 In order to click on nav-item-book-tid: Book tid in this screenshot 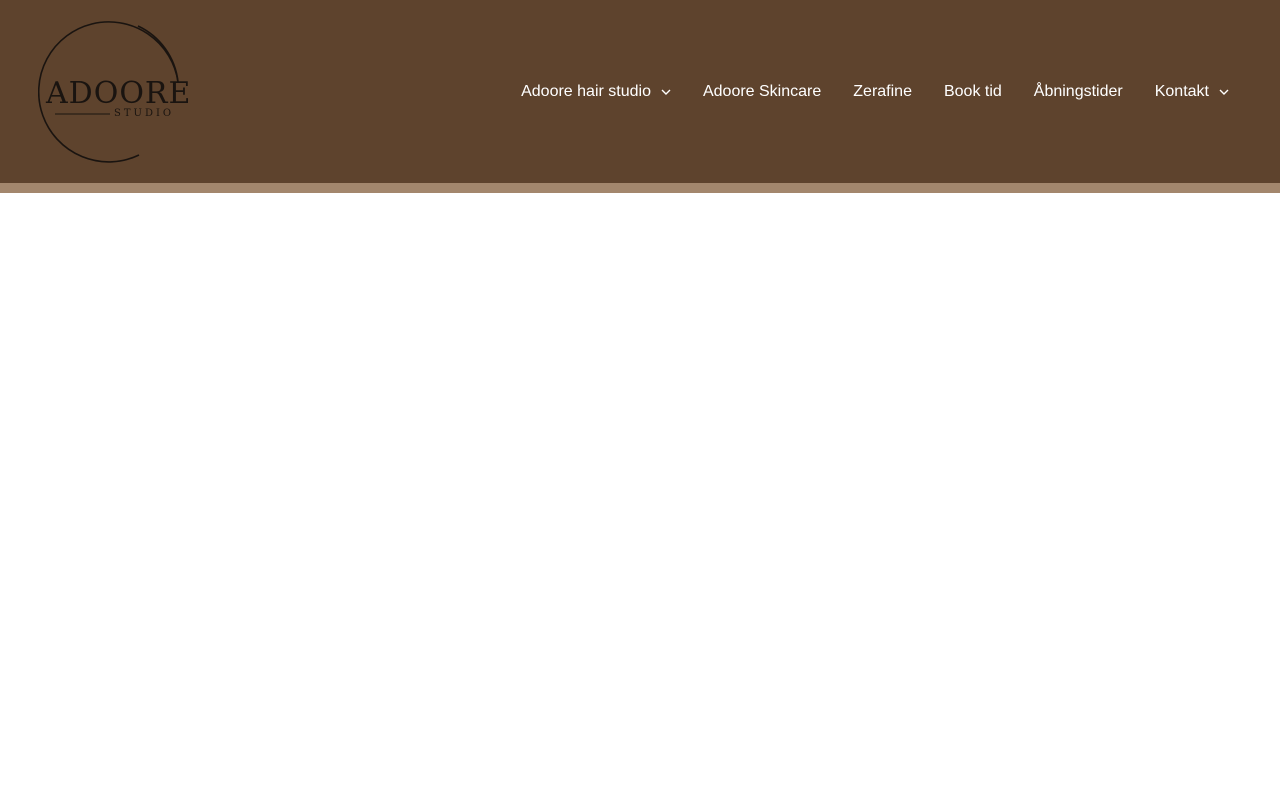, I will do `click(973, 92)`.